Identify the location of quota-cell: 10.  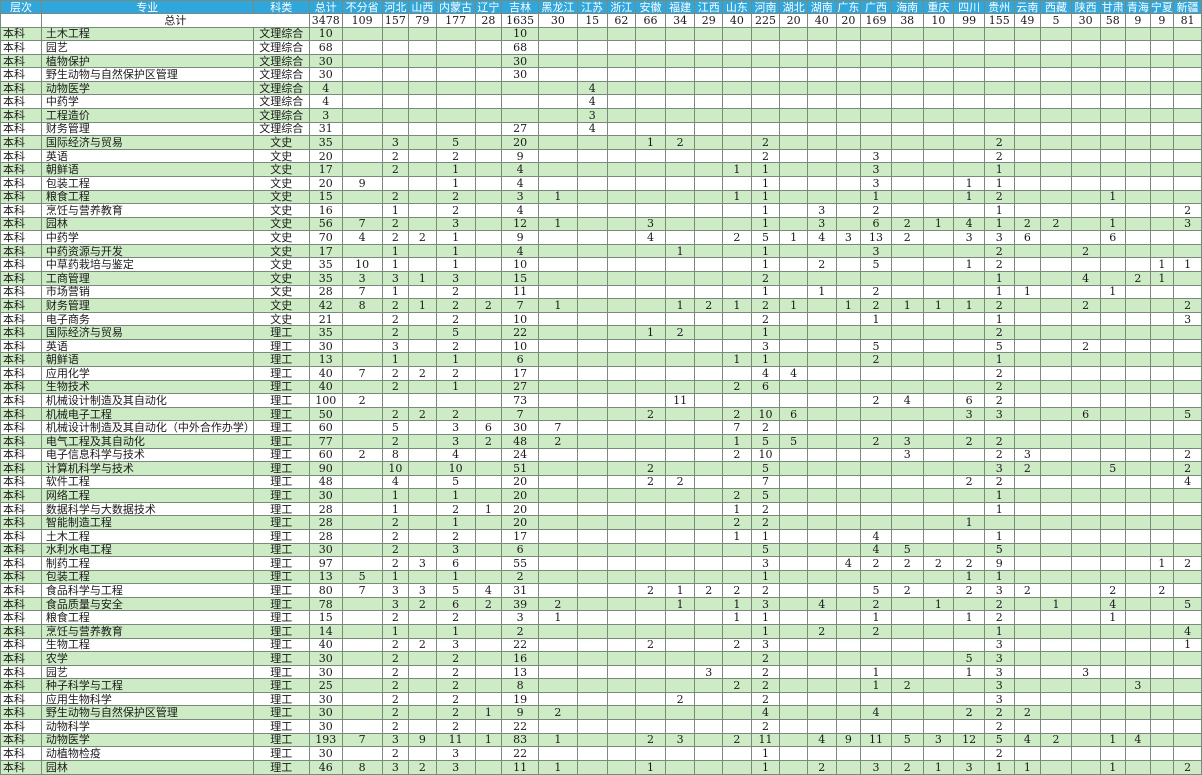
(362, 264).